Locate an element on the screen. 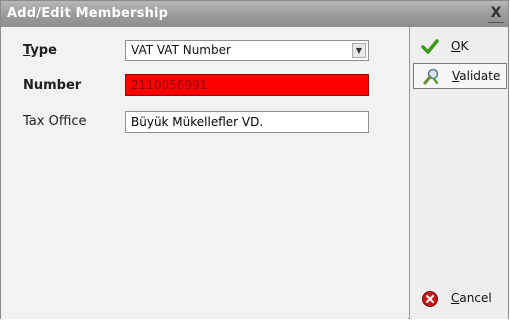  dialog-title: Add/Edit Membership is located at coordinates (88, 13).